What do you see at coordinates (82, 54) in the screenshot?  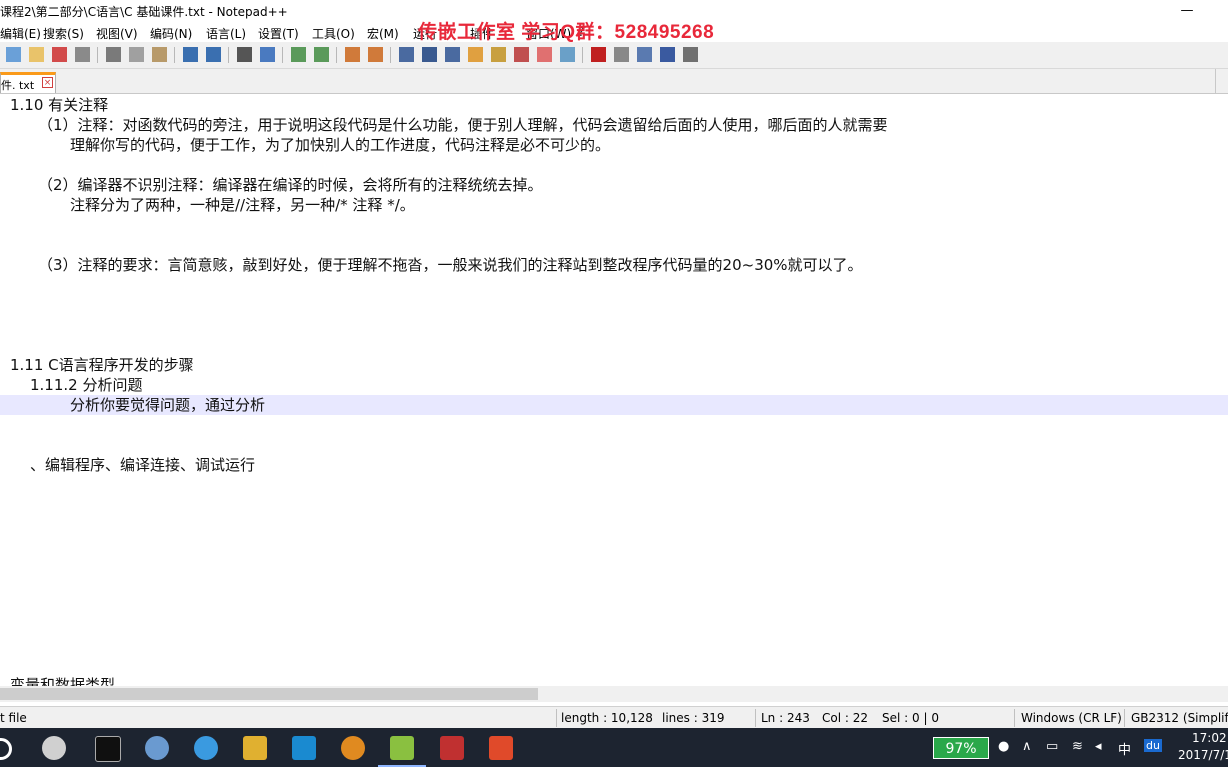 I see `print-icon` at bounding box center [82, 54].